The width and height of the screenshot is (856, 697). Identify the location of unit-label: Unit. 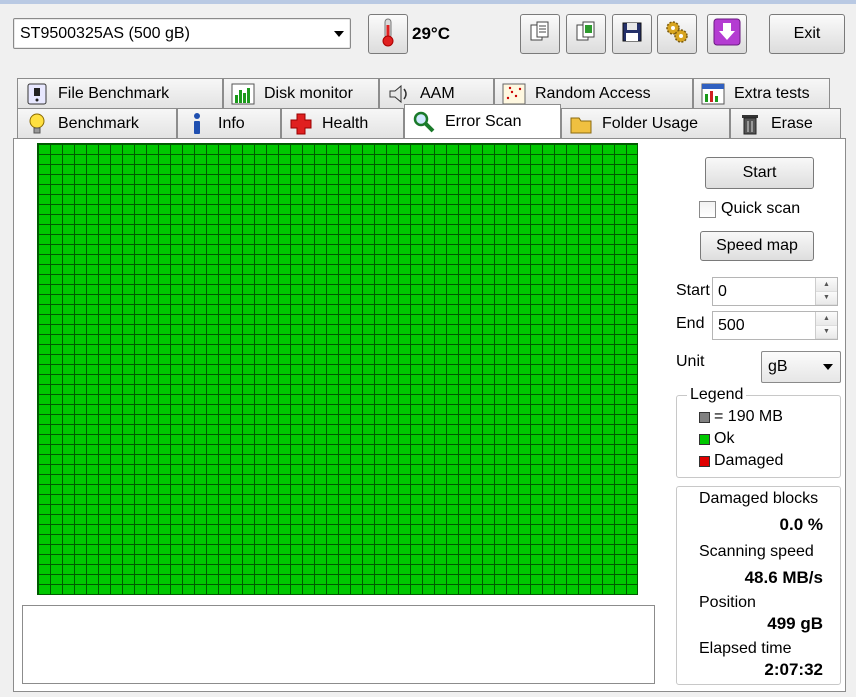
(690, 361).